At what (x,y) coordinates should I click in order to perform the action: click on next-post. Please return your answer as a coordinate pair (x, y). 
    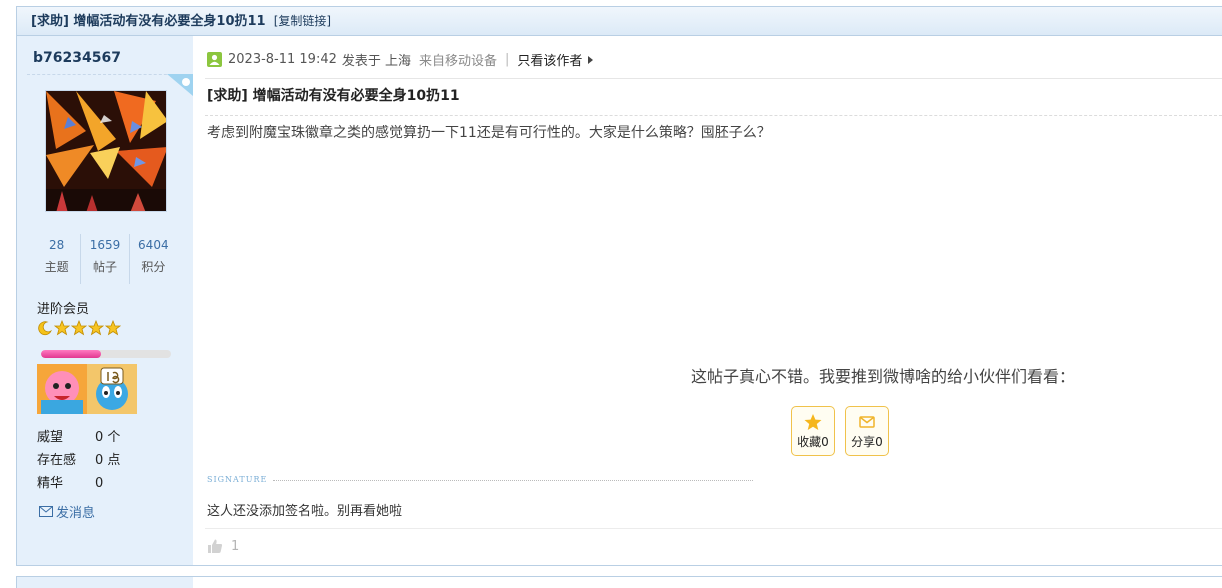
    Looking at the image, I should click on (619, 582).